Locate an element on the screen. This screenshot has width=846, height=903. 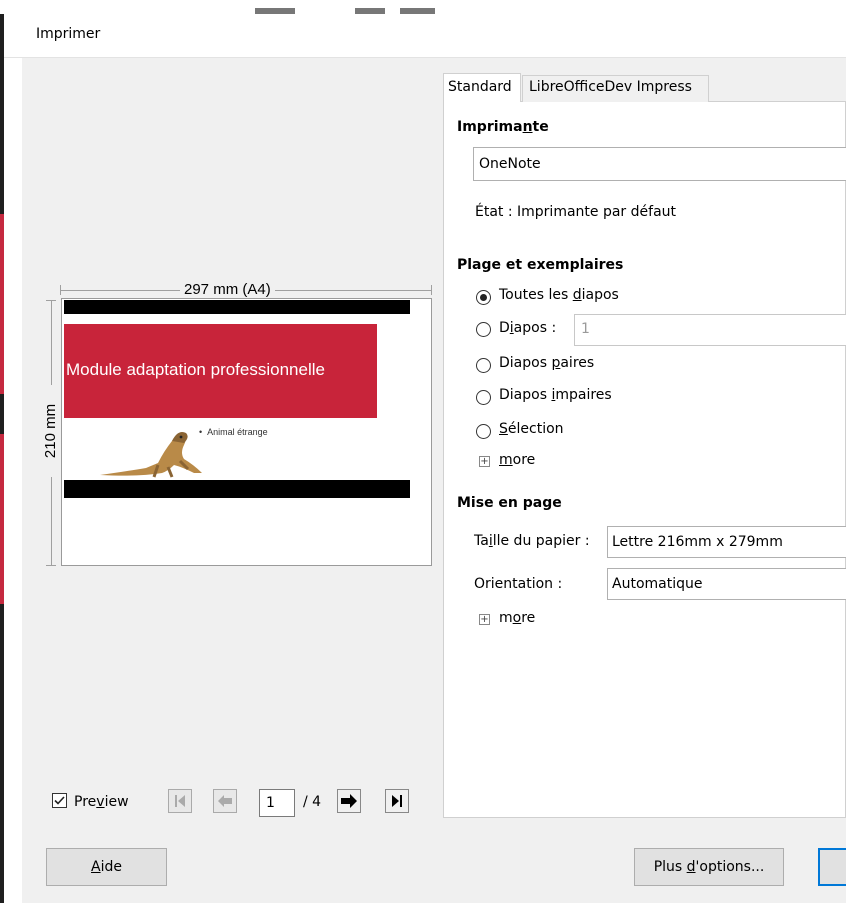
radio-all-slides-label: Toutes les diapos is located at coordinates (559, 295).